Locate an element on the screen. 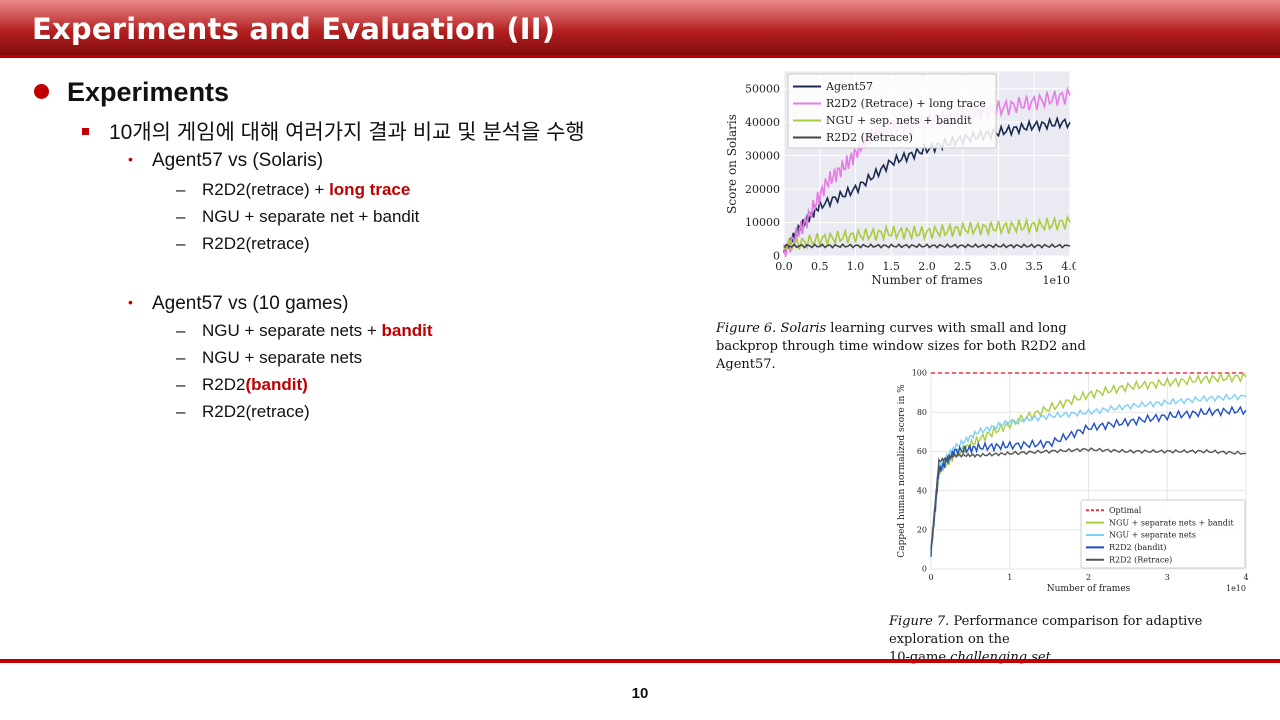 The width and height of the screenshot is (1280, 720). x-tick-label: 1.5 is located at coordinates (892, 266).